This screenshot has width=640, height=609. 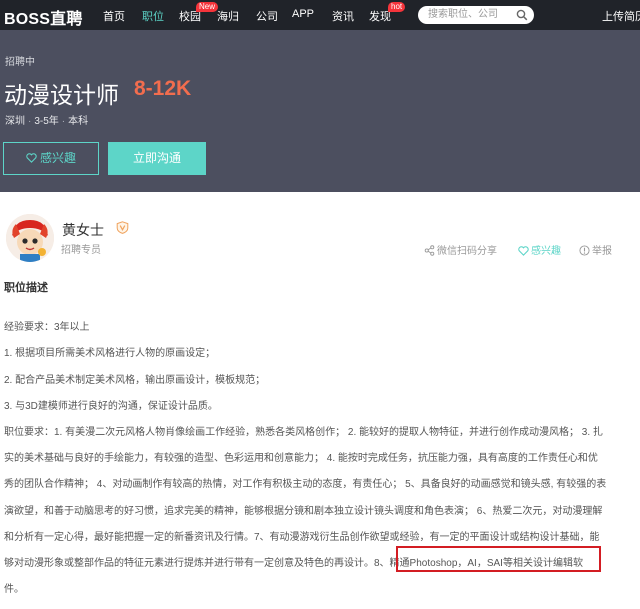 What do you see at coordinates (135, 380) in the screenshot?
I see `description-line: 2. 配合产品美术制定美术风格，输出原画设计，模板规范；` at bounding box center [135, 380].